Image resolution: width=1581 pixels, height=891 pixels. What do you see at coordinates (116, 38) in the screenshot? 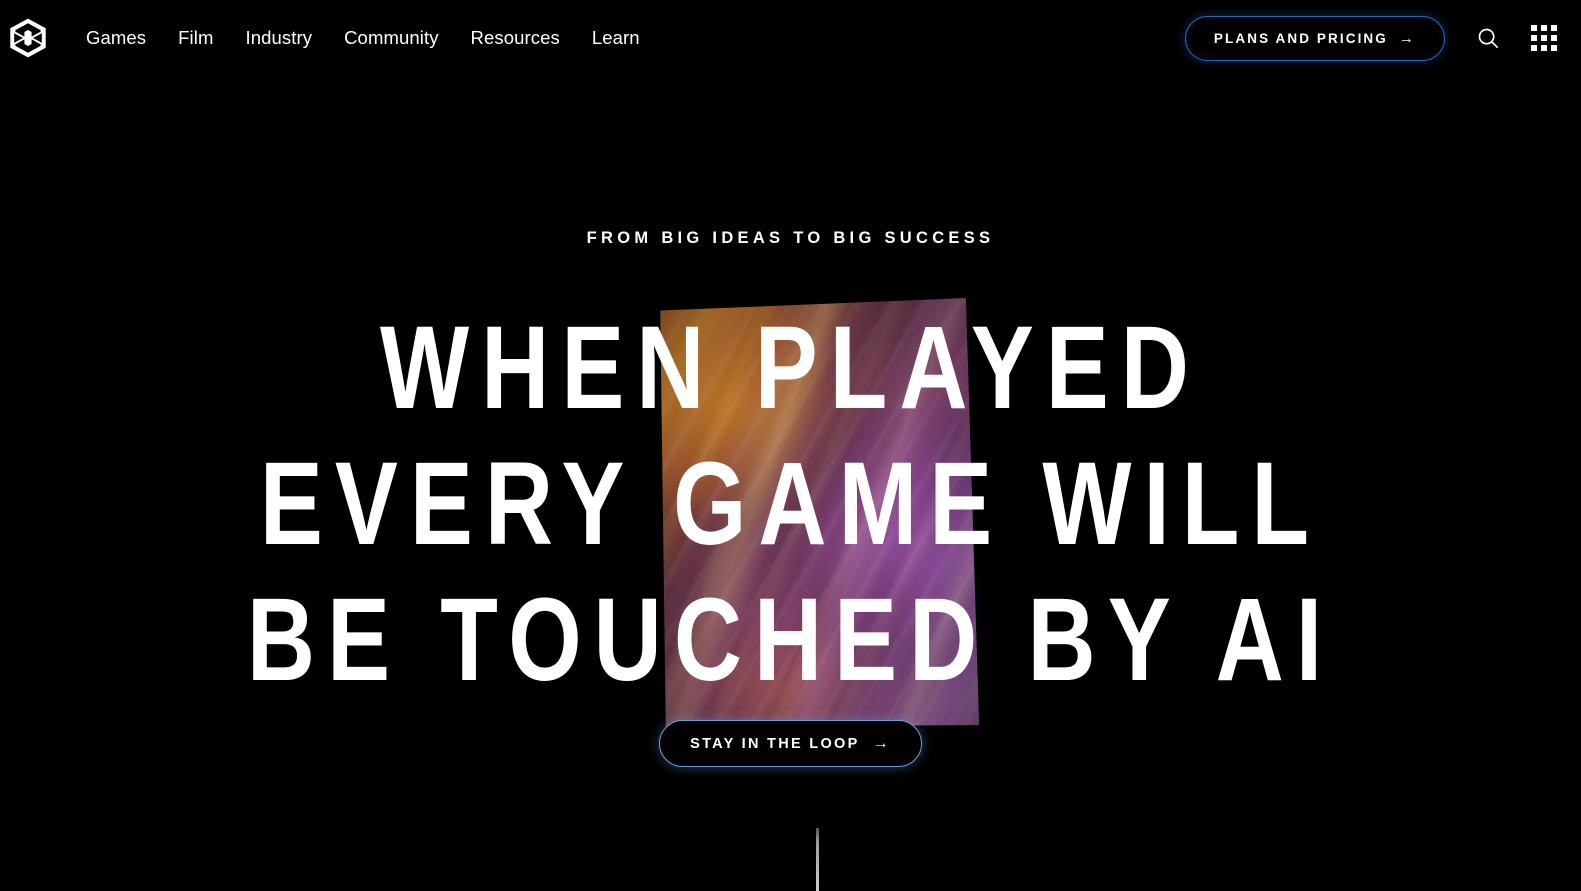
I see `nav-item-games: Games` at bounding box center [116, 38].